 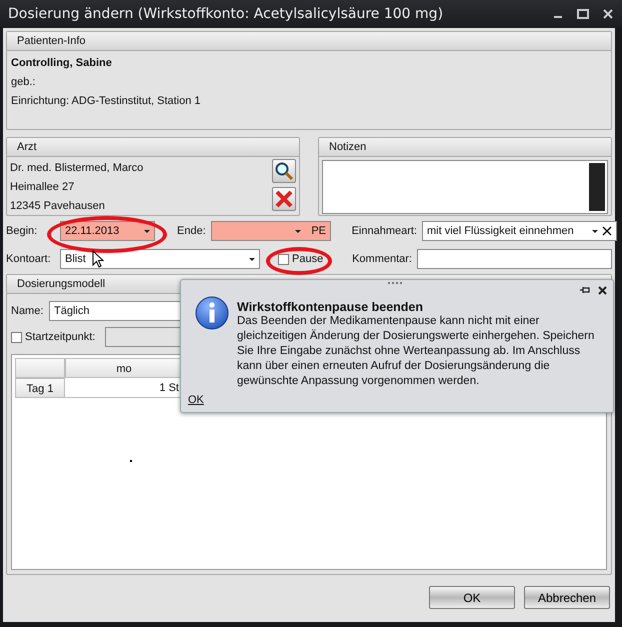 I want to click on field-label: Ende:, so click(x=192, y=231).